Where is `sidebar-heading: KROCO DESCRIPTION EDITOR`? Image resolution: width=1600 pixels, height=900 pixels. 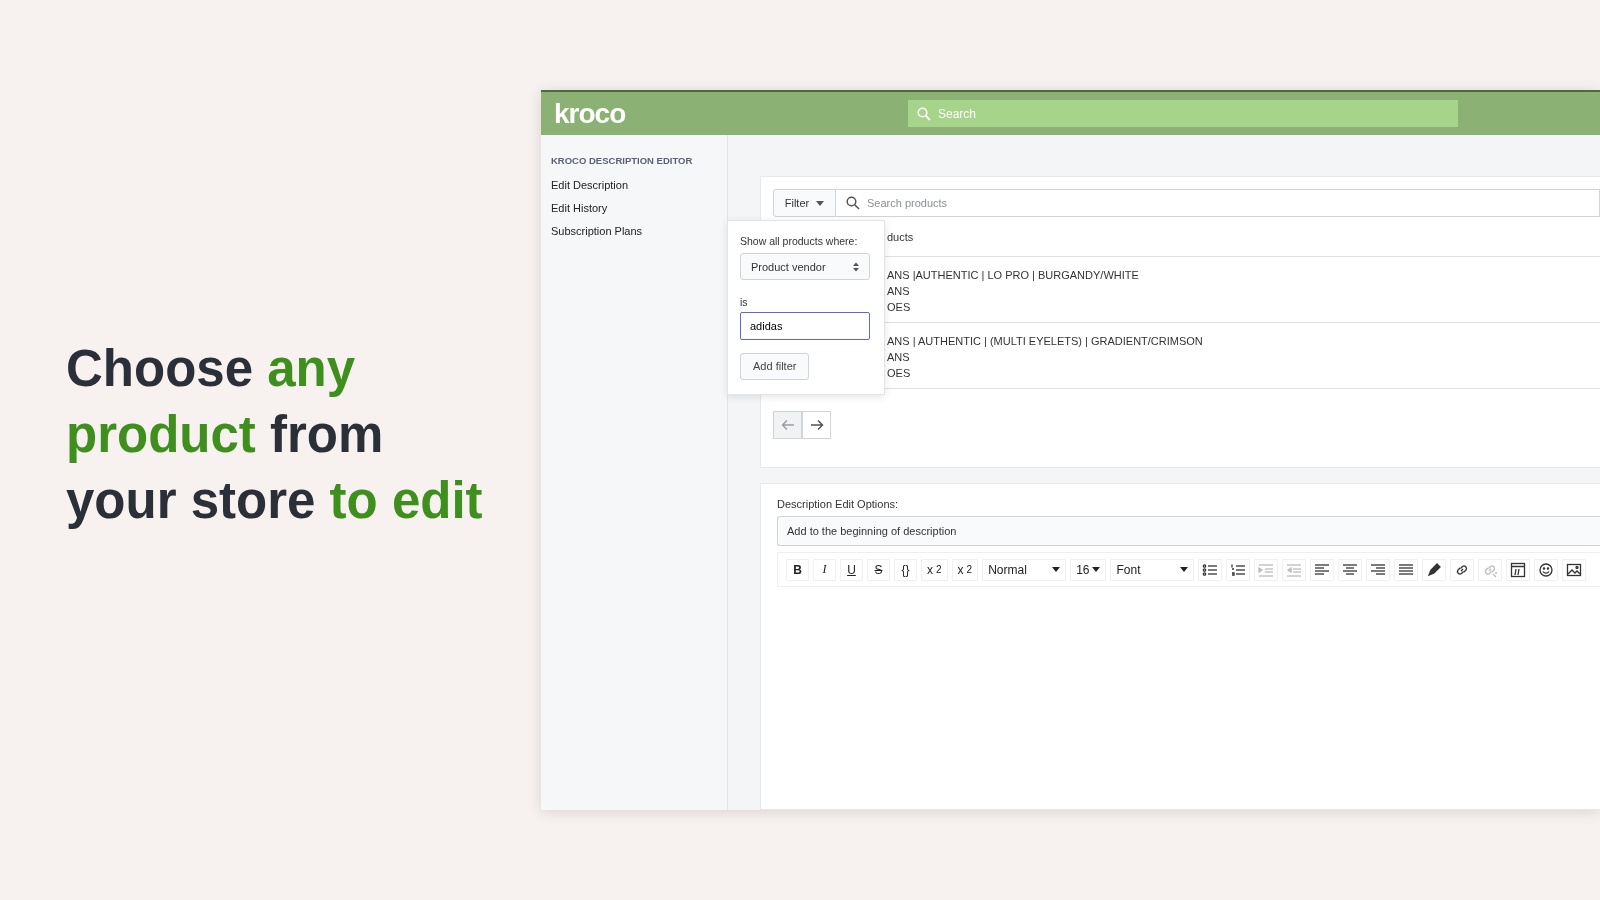
sidebar-heading: KROCO DESCRIPTION EDITOR is located at coordinates (622, 160).